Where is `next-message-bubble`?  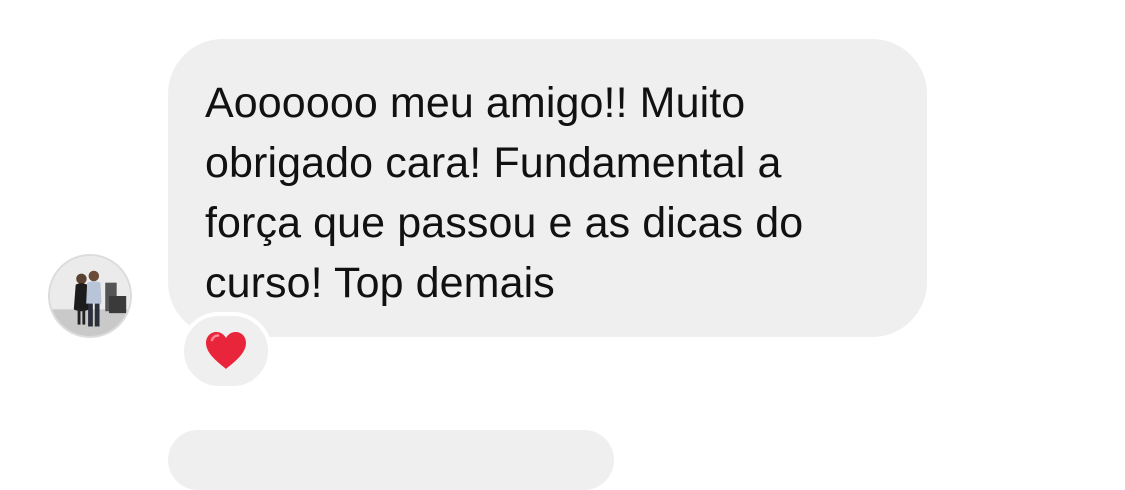
next-message-bubble is located at coordinates (391, 460).